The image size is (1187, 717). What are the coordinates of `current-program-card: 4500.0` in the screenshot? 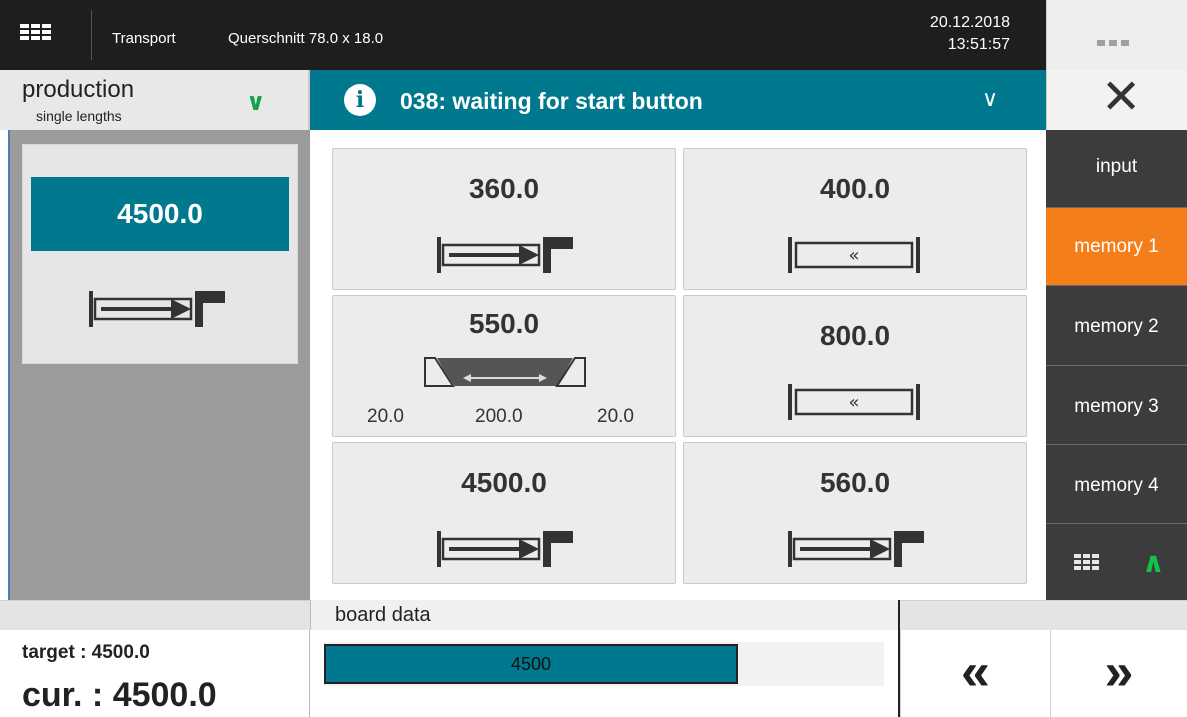 It's located at (160, 254).